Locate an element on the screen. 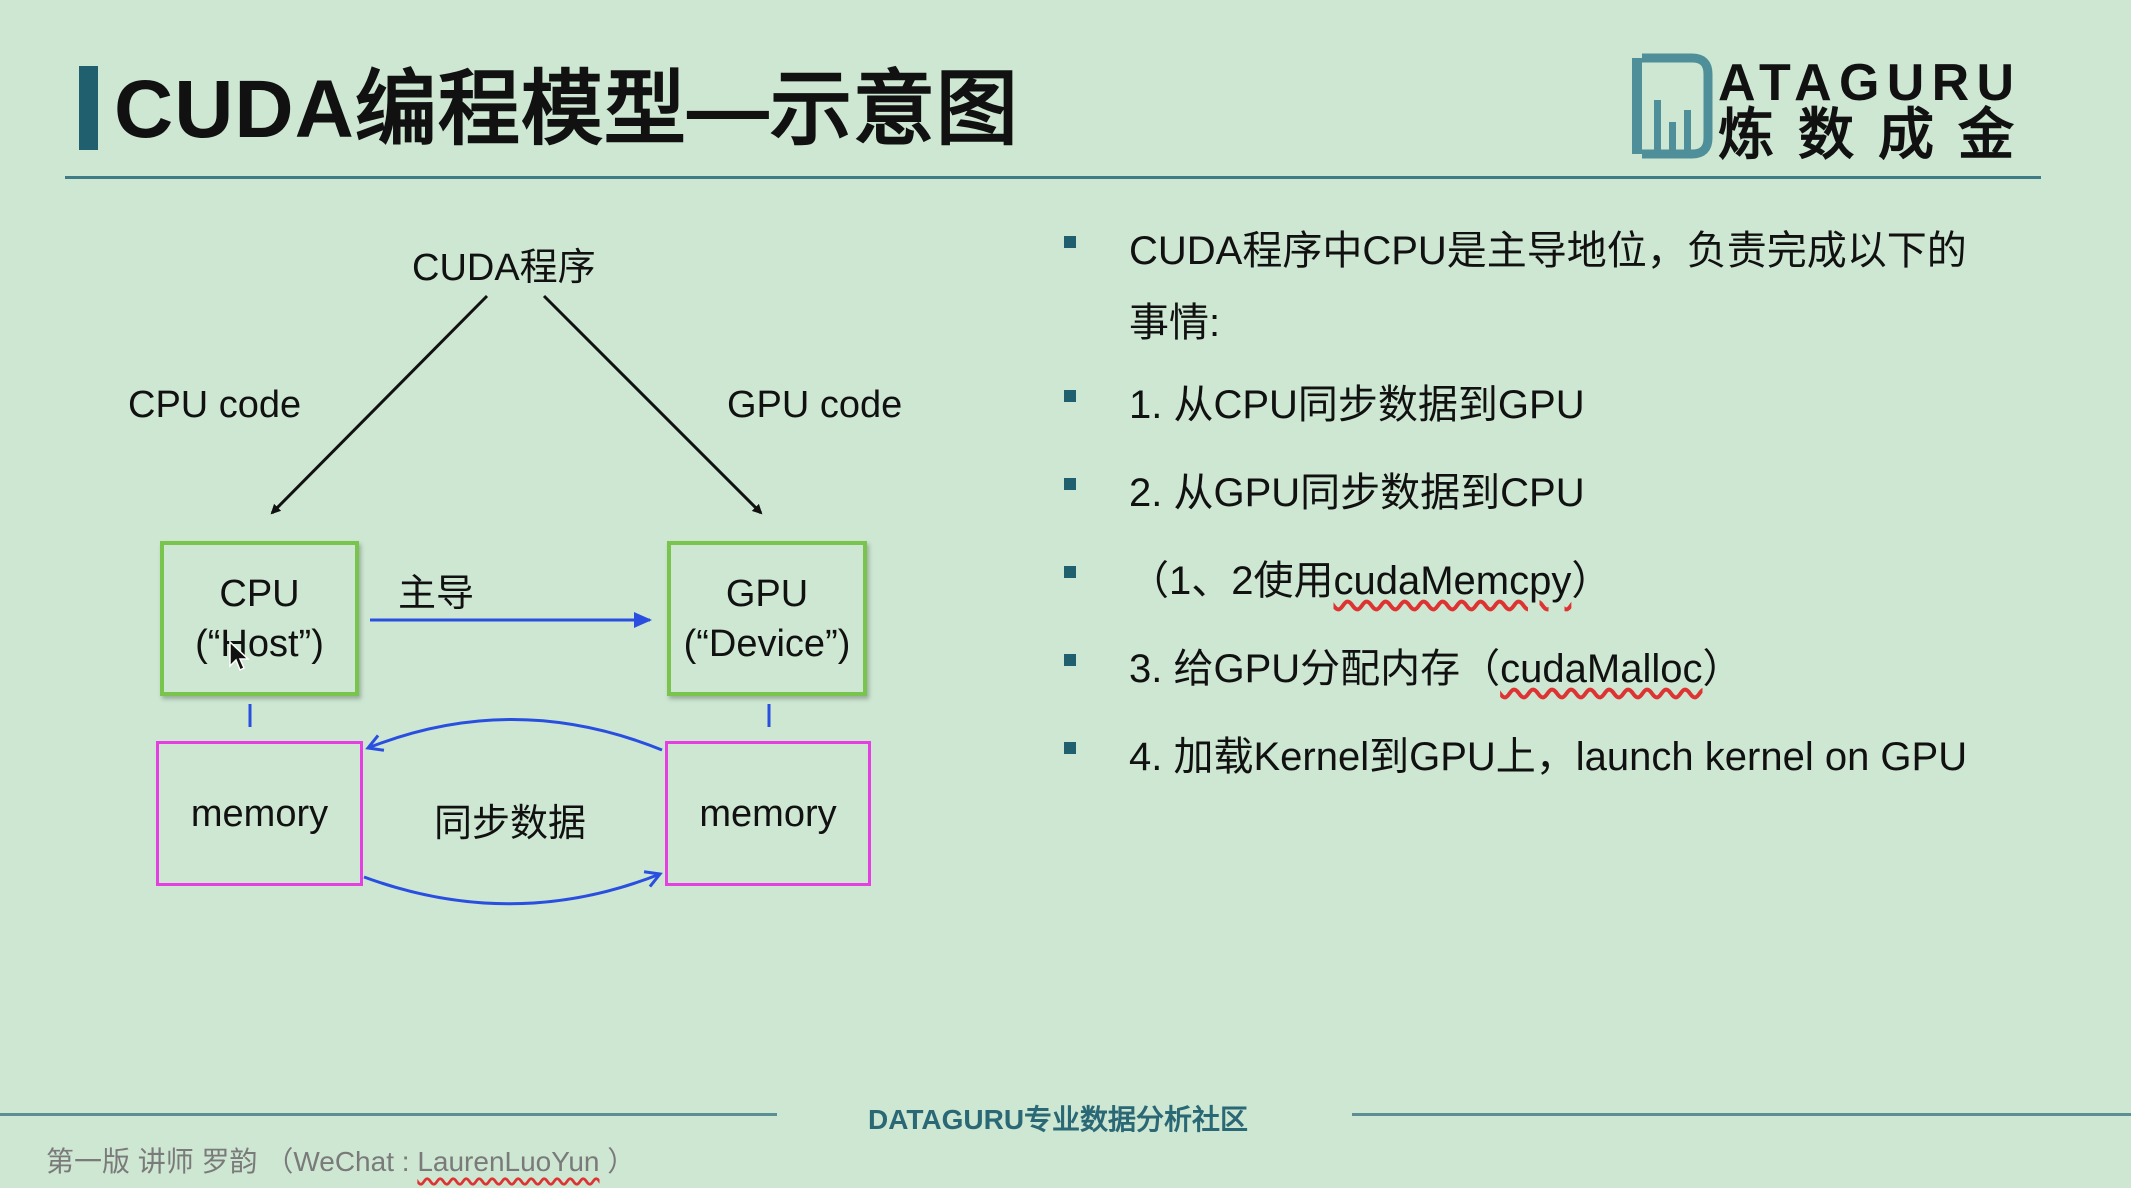 This screenshot has width=2131, height=1188. wechat-id: LaurenLuoYun is located at coordinates (508, 1161).